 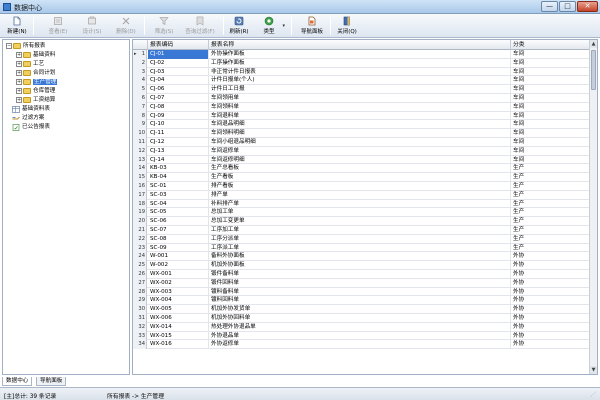 What do you see at coordinates (239, 26) in the screenshot?
I see `refresh-button: 刷新(R)` at bounding box center [239, 26].